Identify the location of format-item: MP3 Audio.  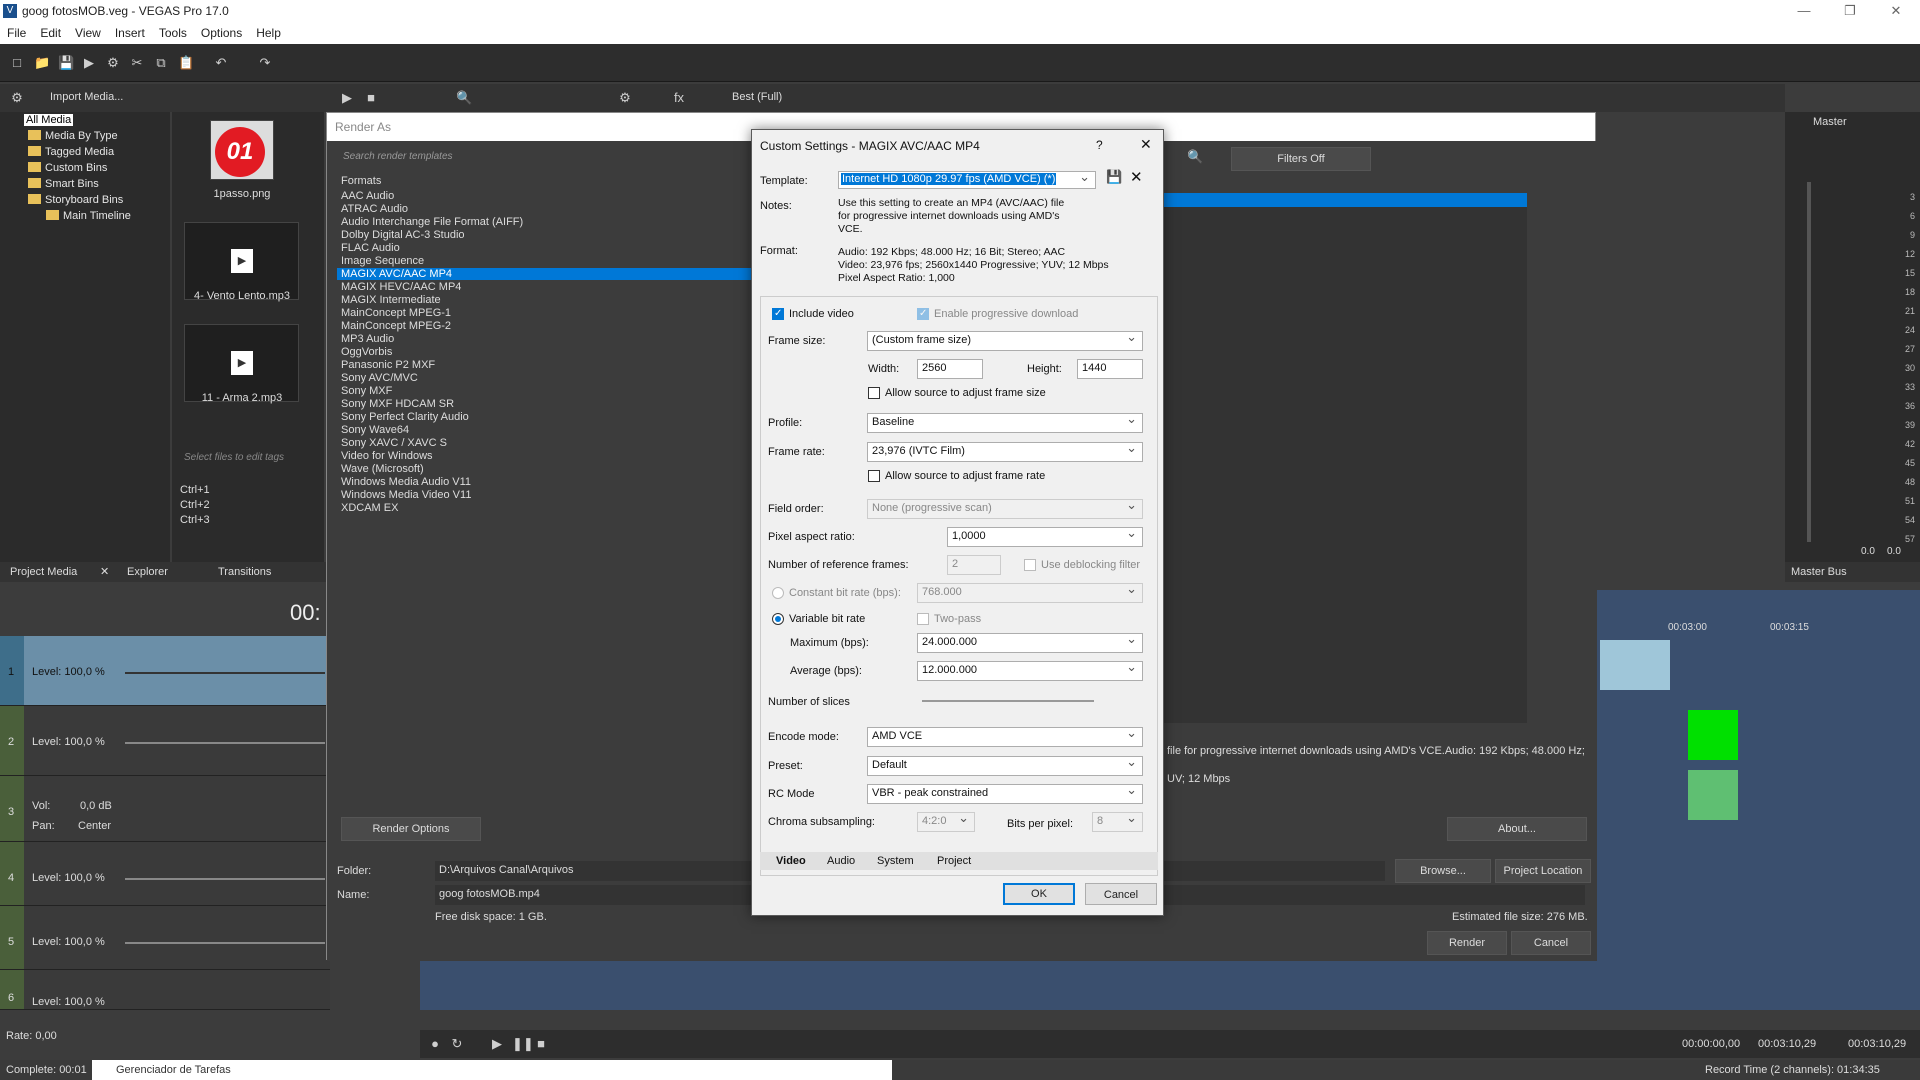
(367, 339).